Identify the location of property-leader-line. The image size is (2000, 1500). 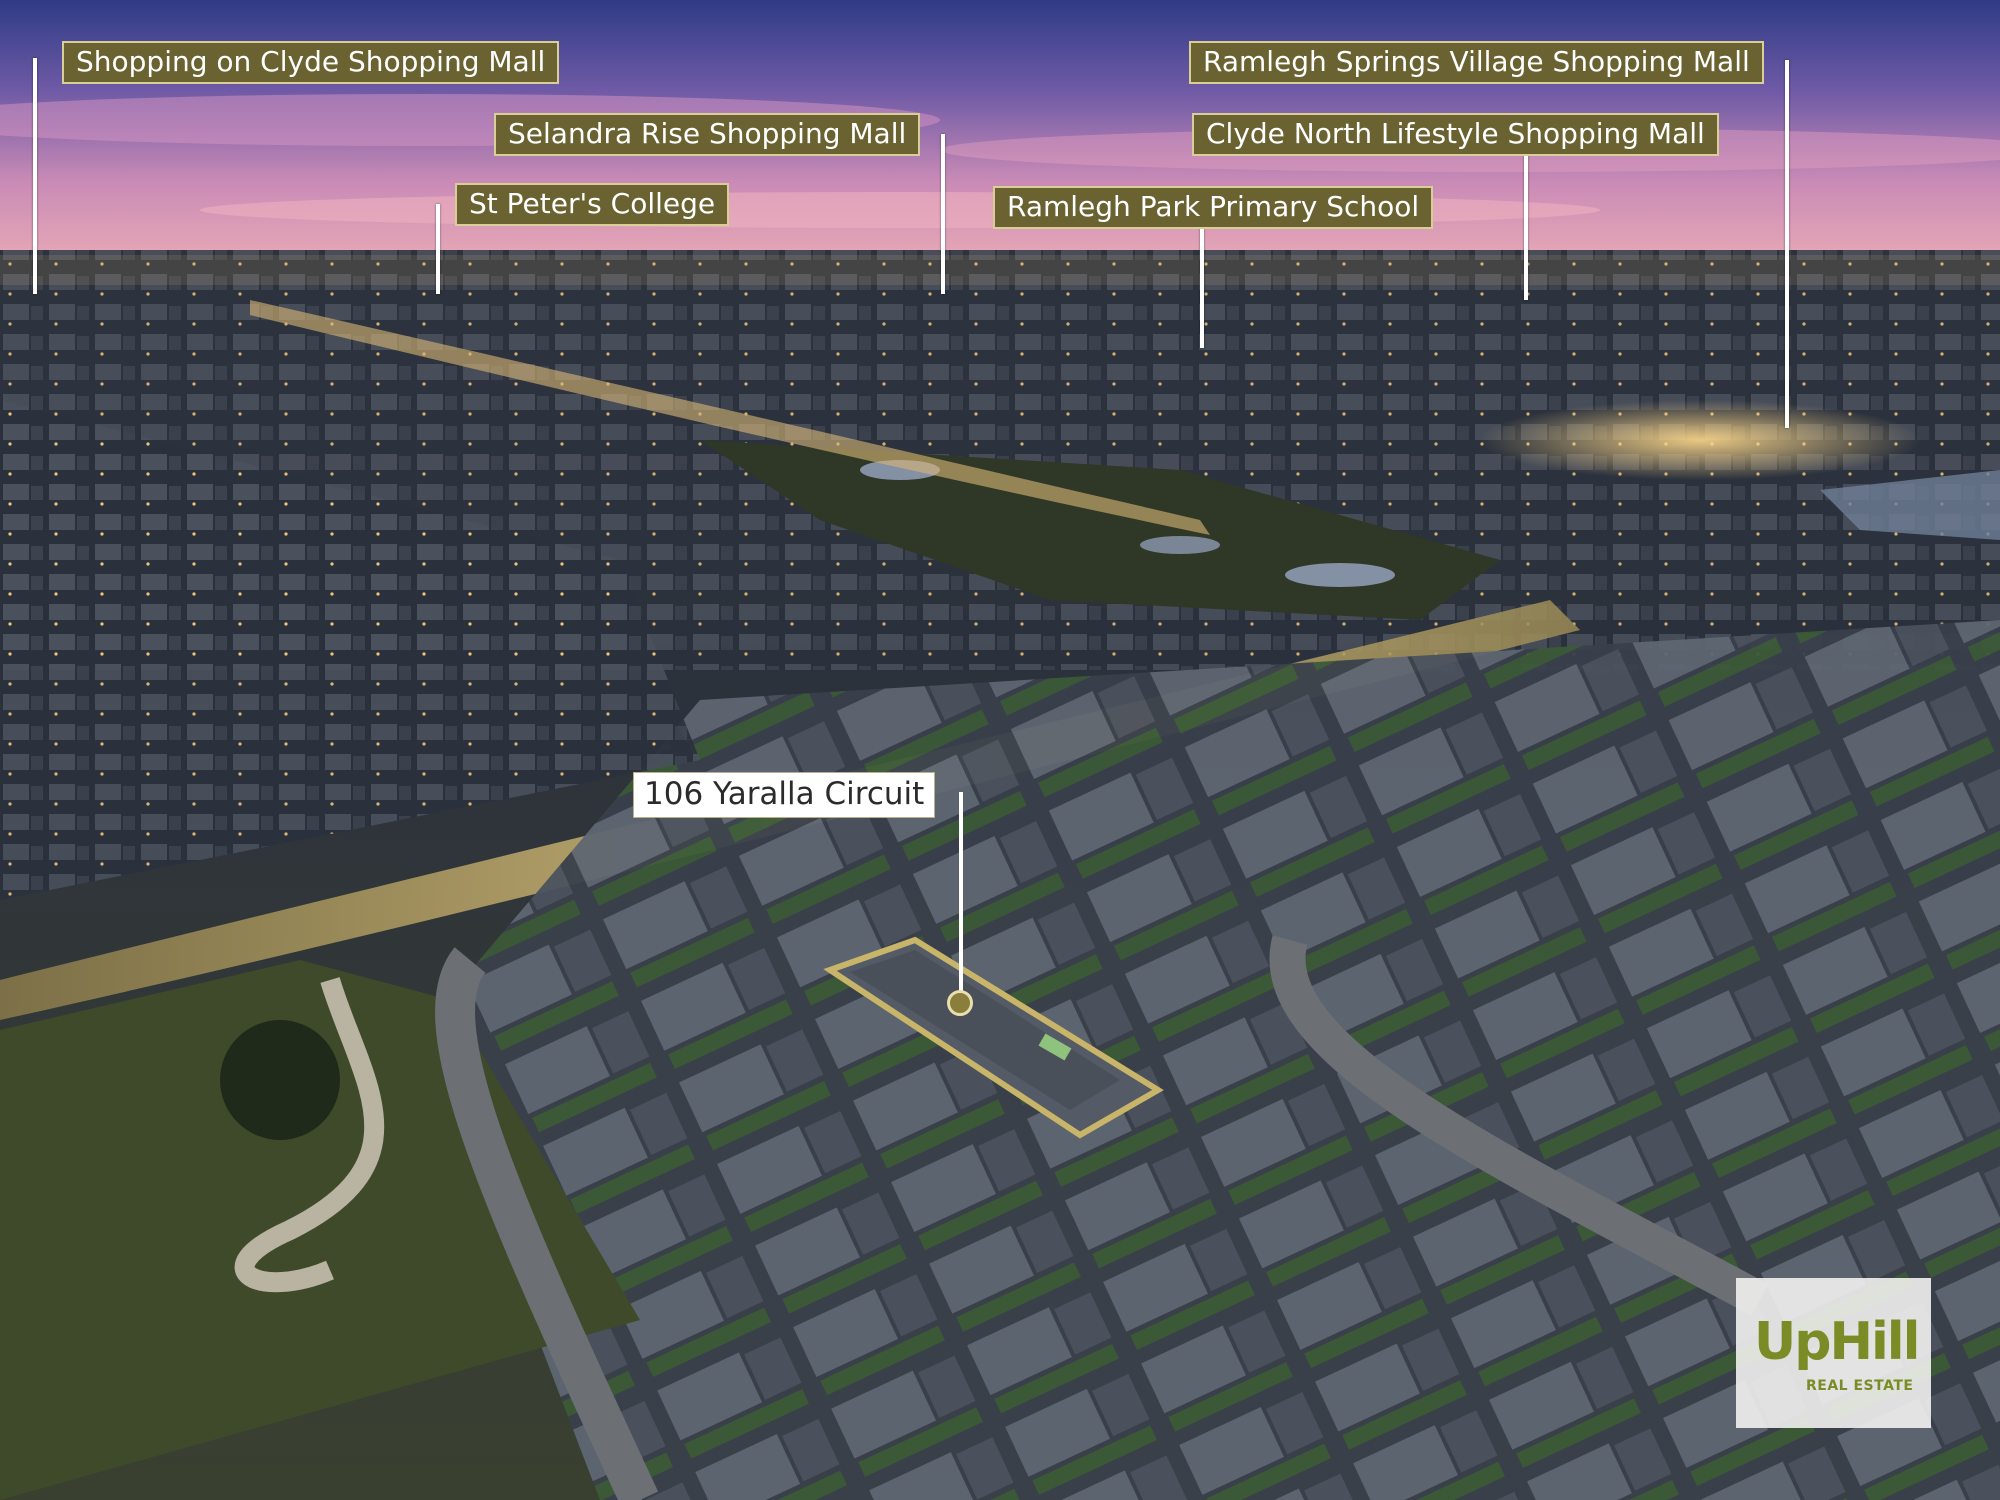
(961, 892).